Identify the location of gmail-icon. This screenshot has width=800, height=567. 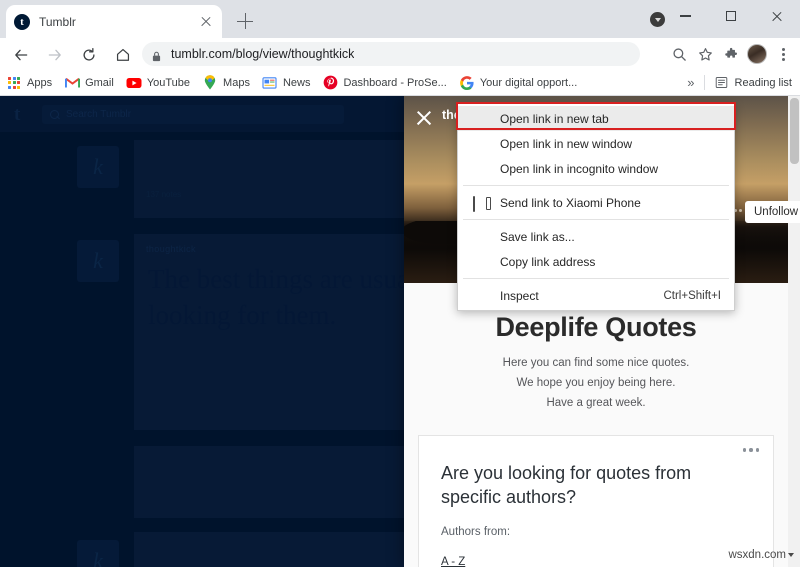
(72, 83).